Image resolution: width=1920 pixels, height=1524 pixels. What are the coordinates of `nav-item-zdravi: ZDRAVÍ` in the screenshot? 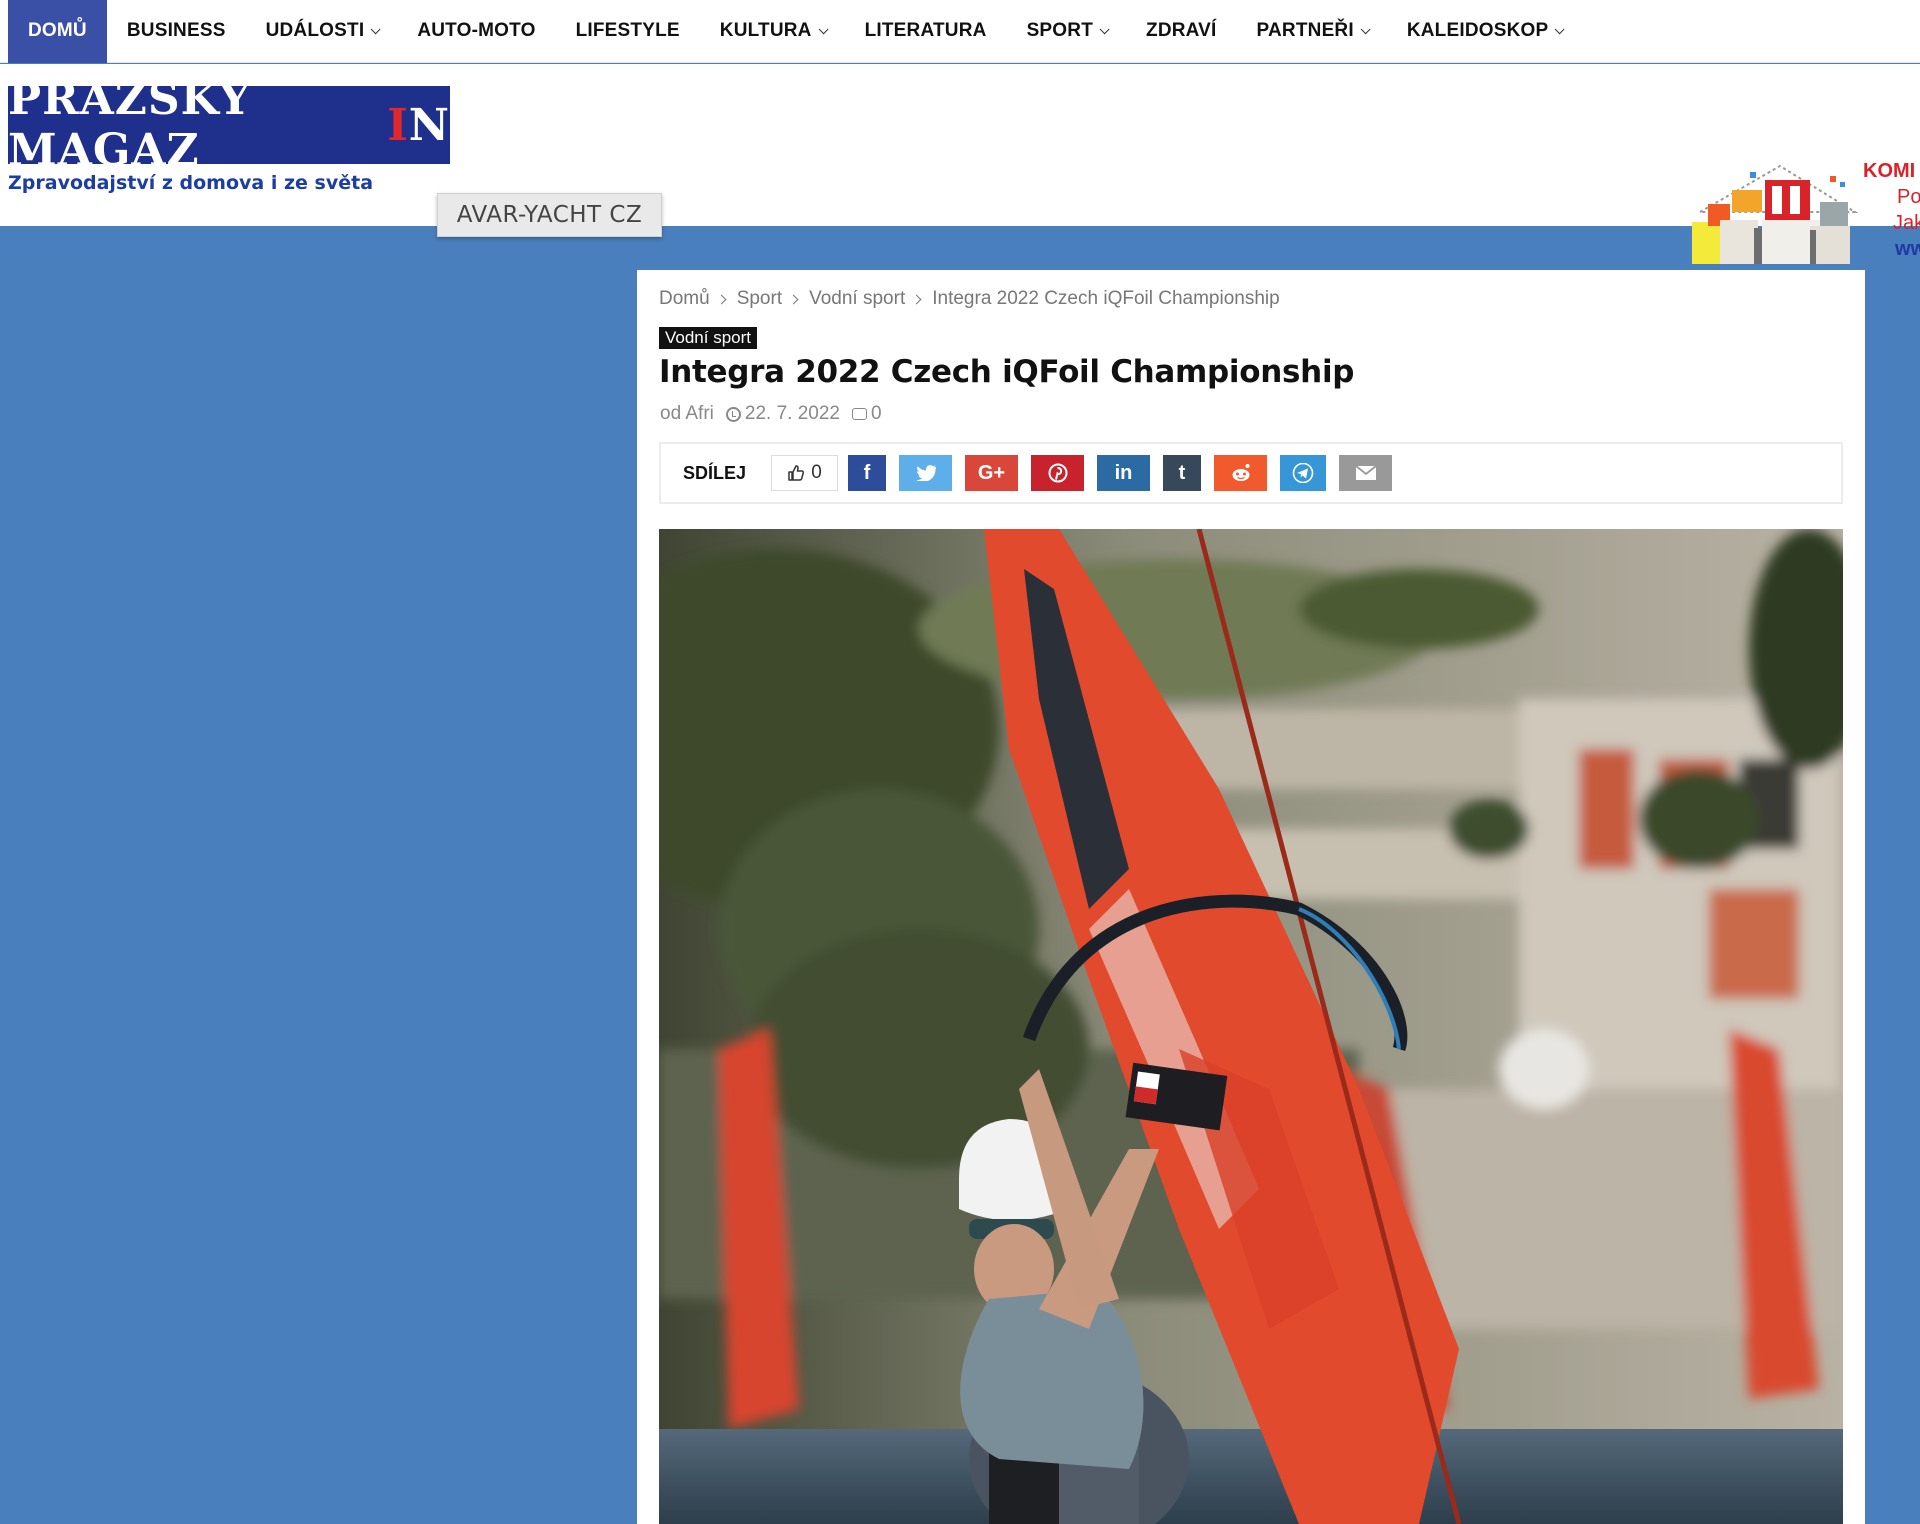 It's located at (1181, 31).